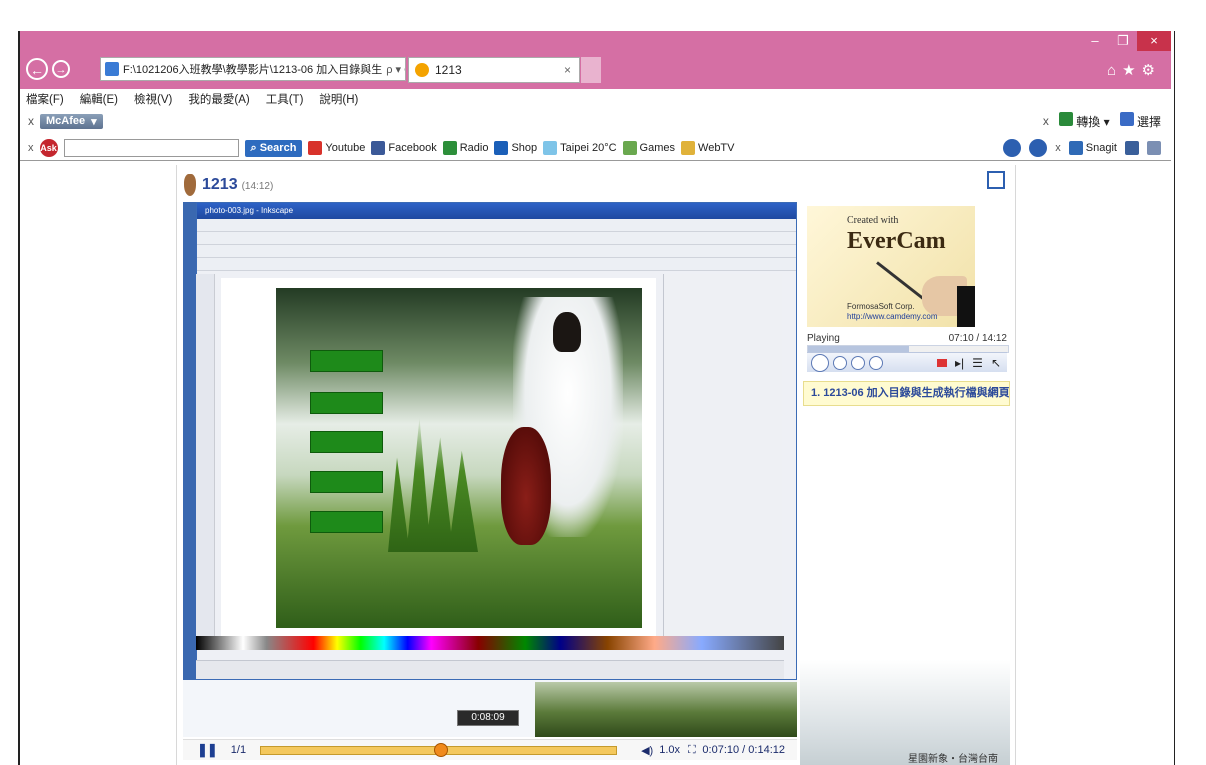 The height and width of the screenshot is (765, 1206). I want to click on toolbar-games-label: Games, so click(657, 148).